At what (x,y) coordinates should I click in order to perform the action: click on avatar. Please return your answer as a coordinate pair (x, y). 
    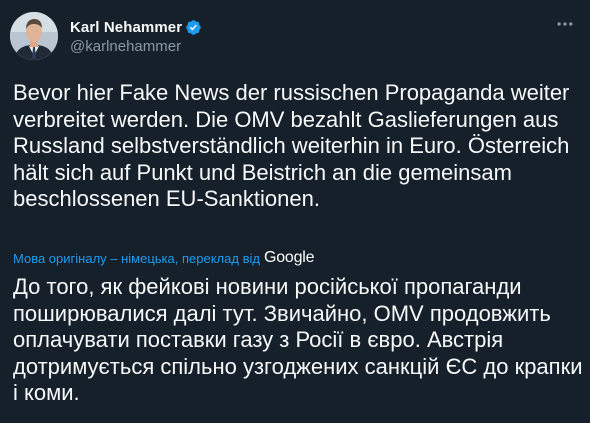
    Looking at the image, I should click on (34, 36).